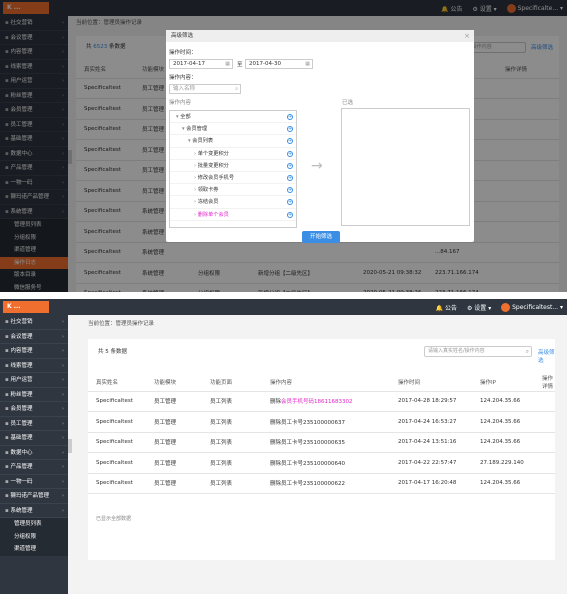  What do you see at coordinates (34, 409) in the screenshot?
I see `sidebar-item: ▪ 会员管理 ›` at bounding box center [34, 409].